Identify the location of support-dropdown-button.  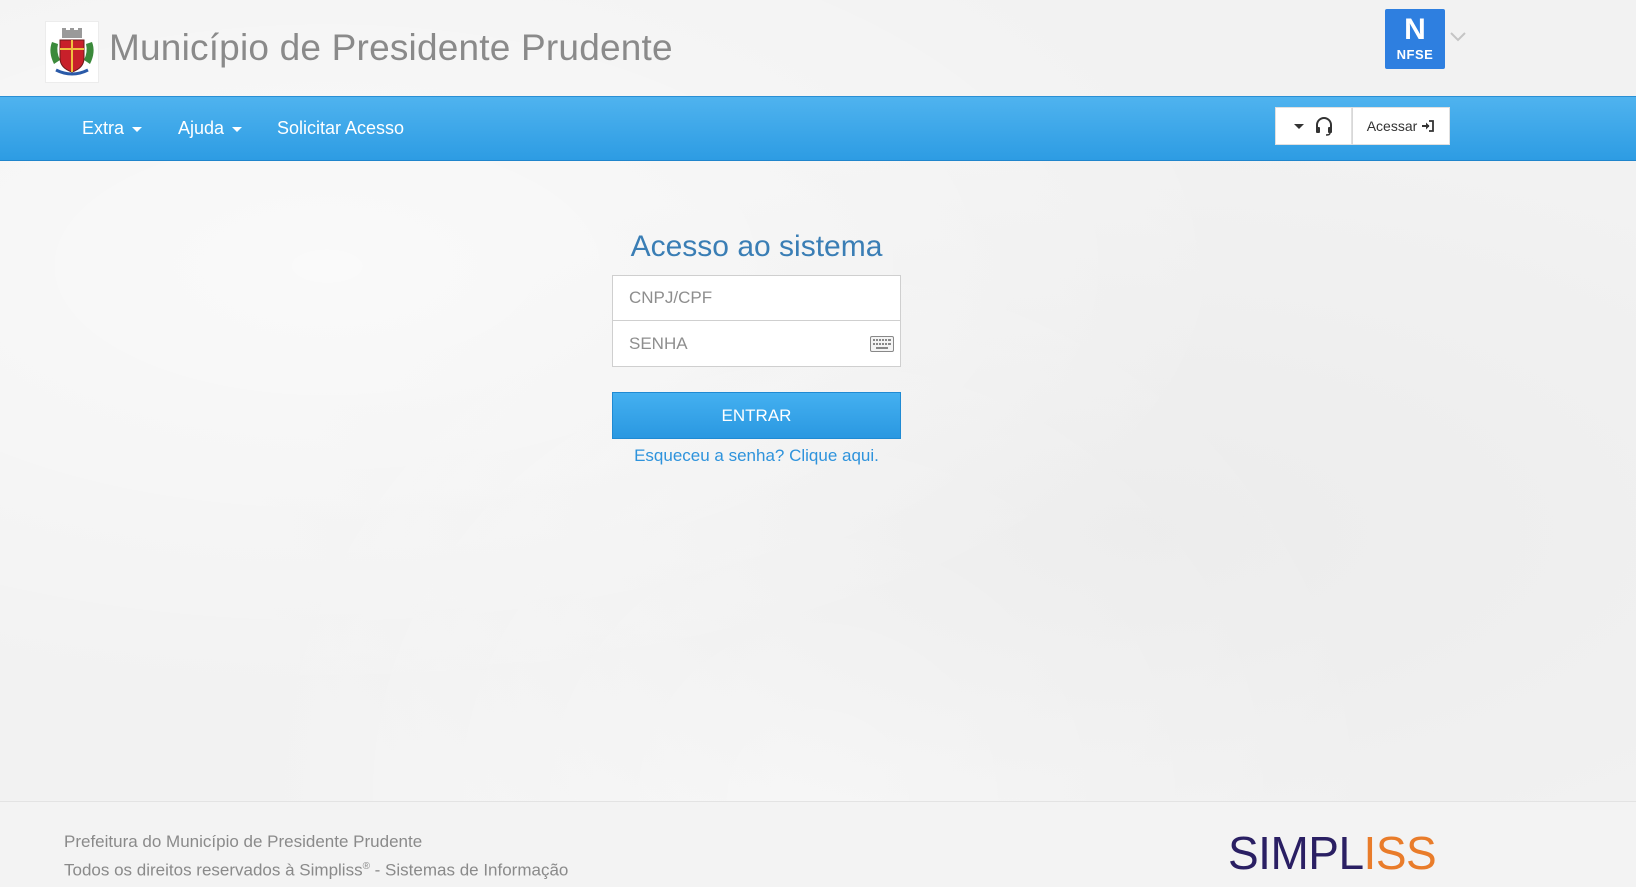
(1313, 126).